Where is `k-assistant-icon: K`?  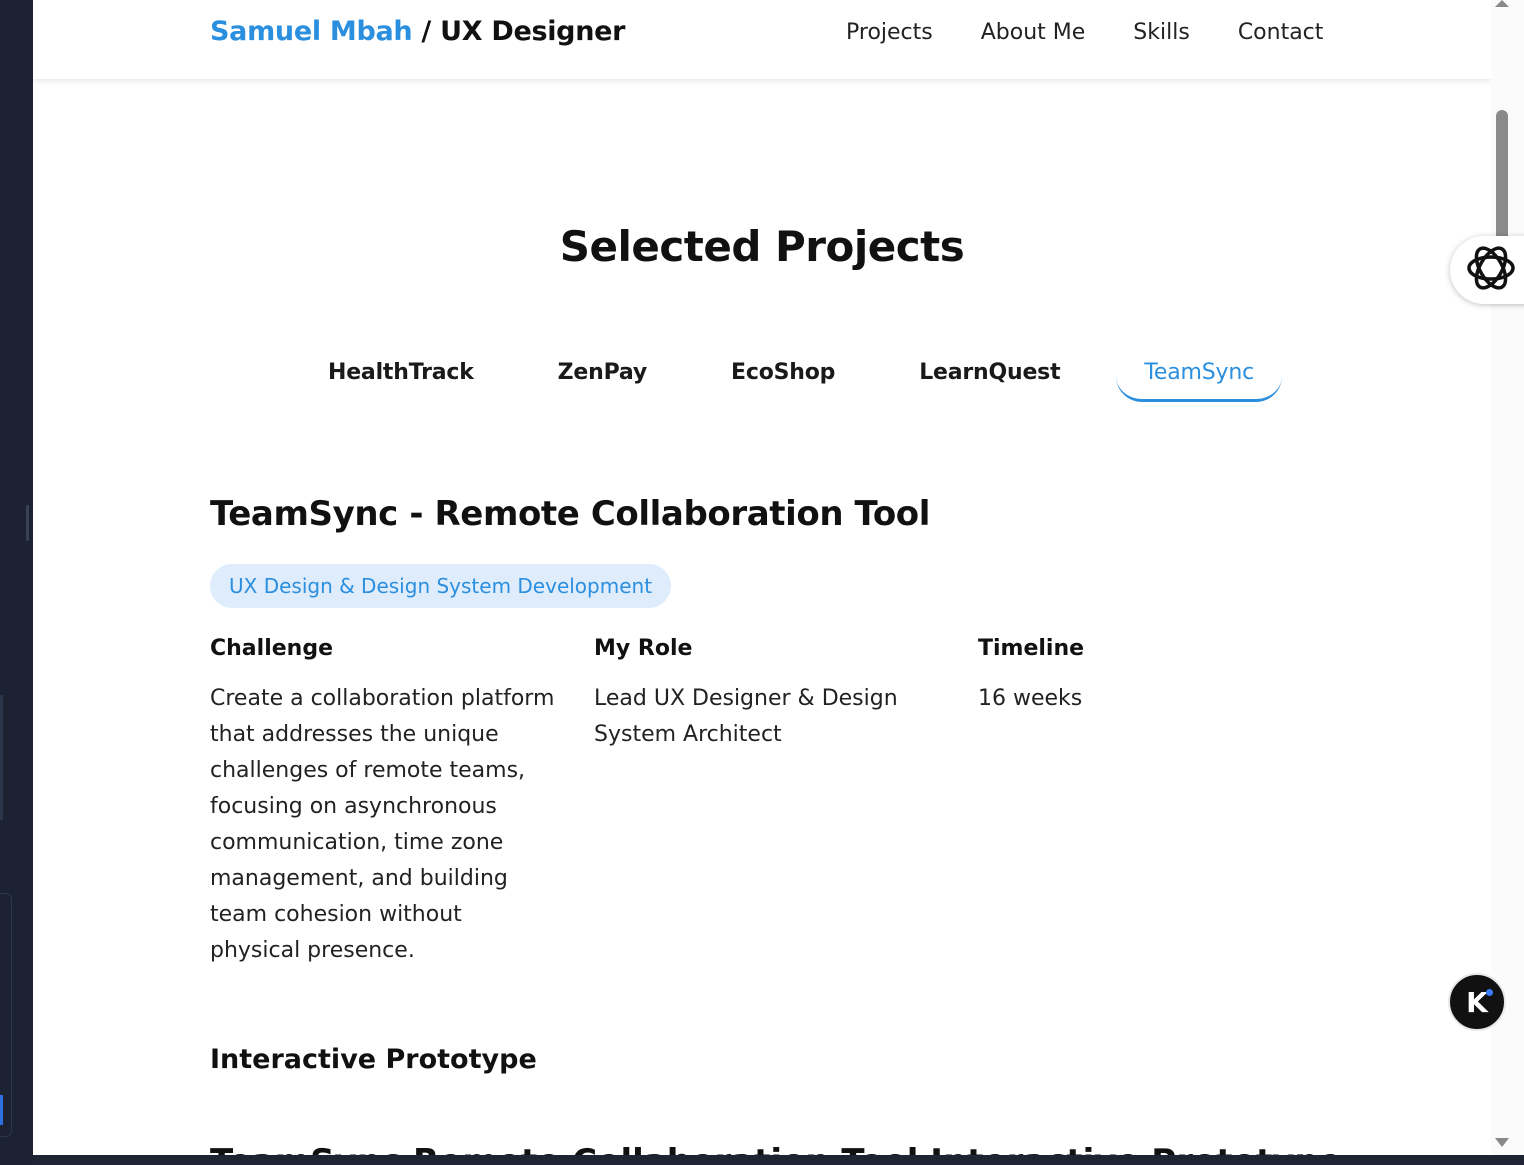 k-assistant-icon: K is located at coordinates (1477, 1002).